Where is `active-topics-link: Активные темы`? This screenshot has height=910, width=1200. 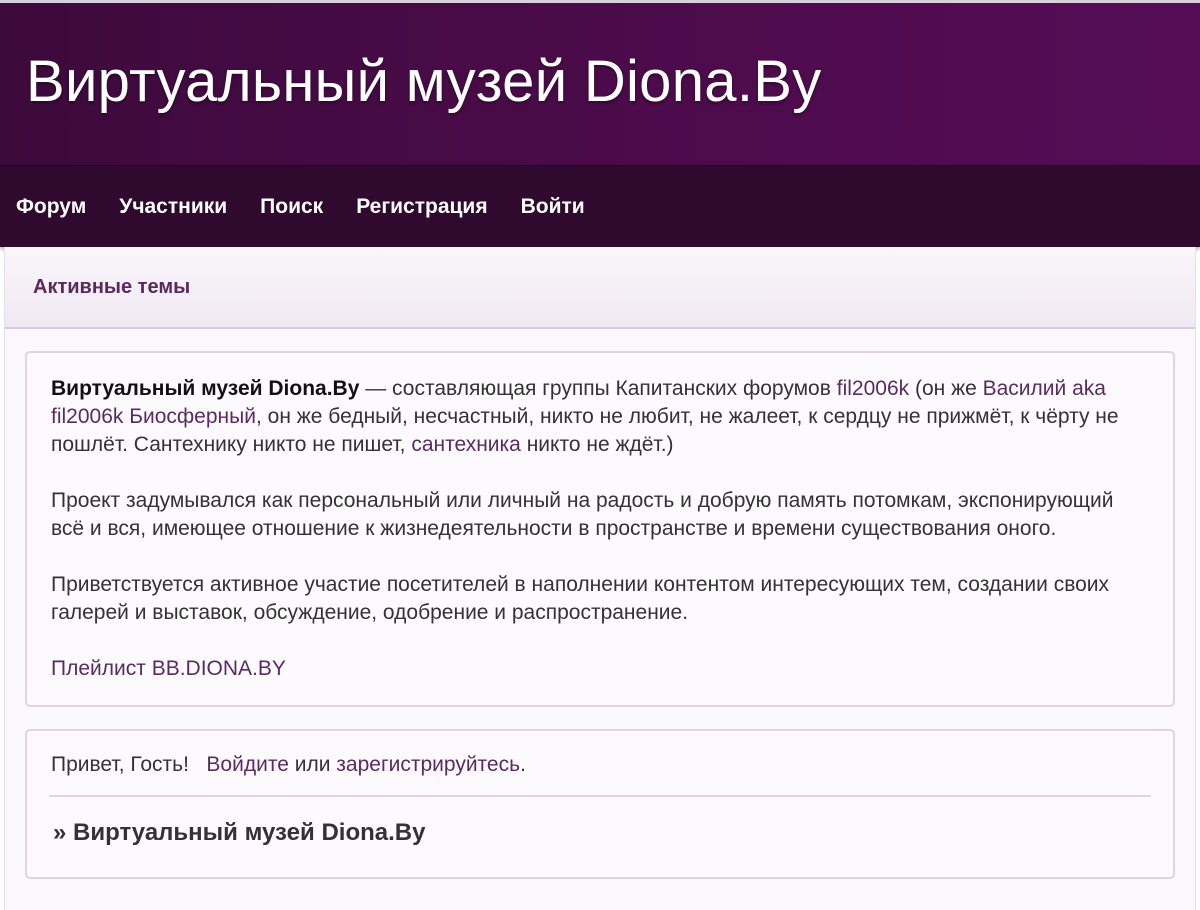 active-topics-link: Активные темы is located at coordinates (111, 287).